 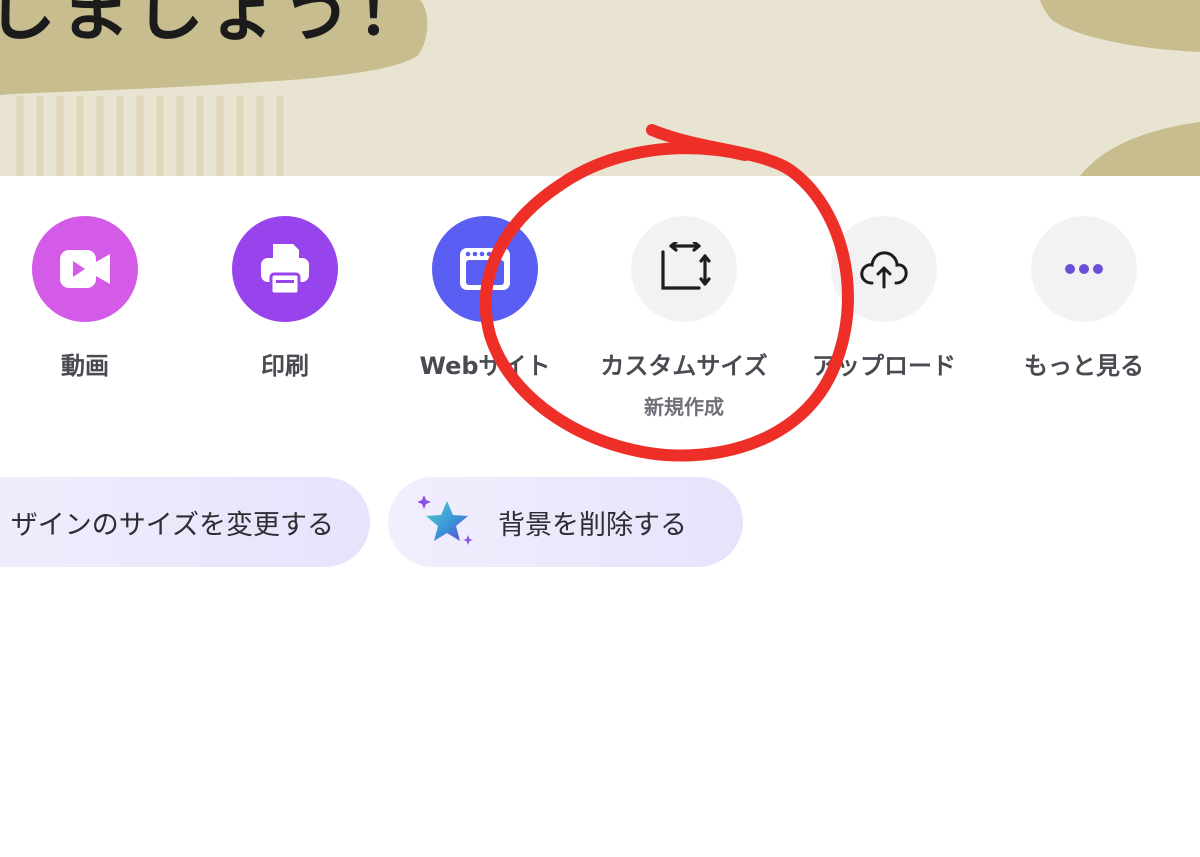 I want to click on quick-create-print: 印刷, so click(x=285, y=298).